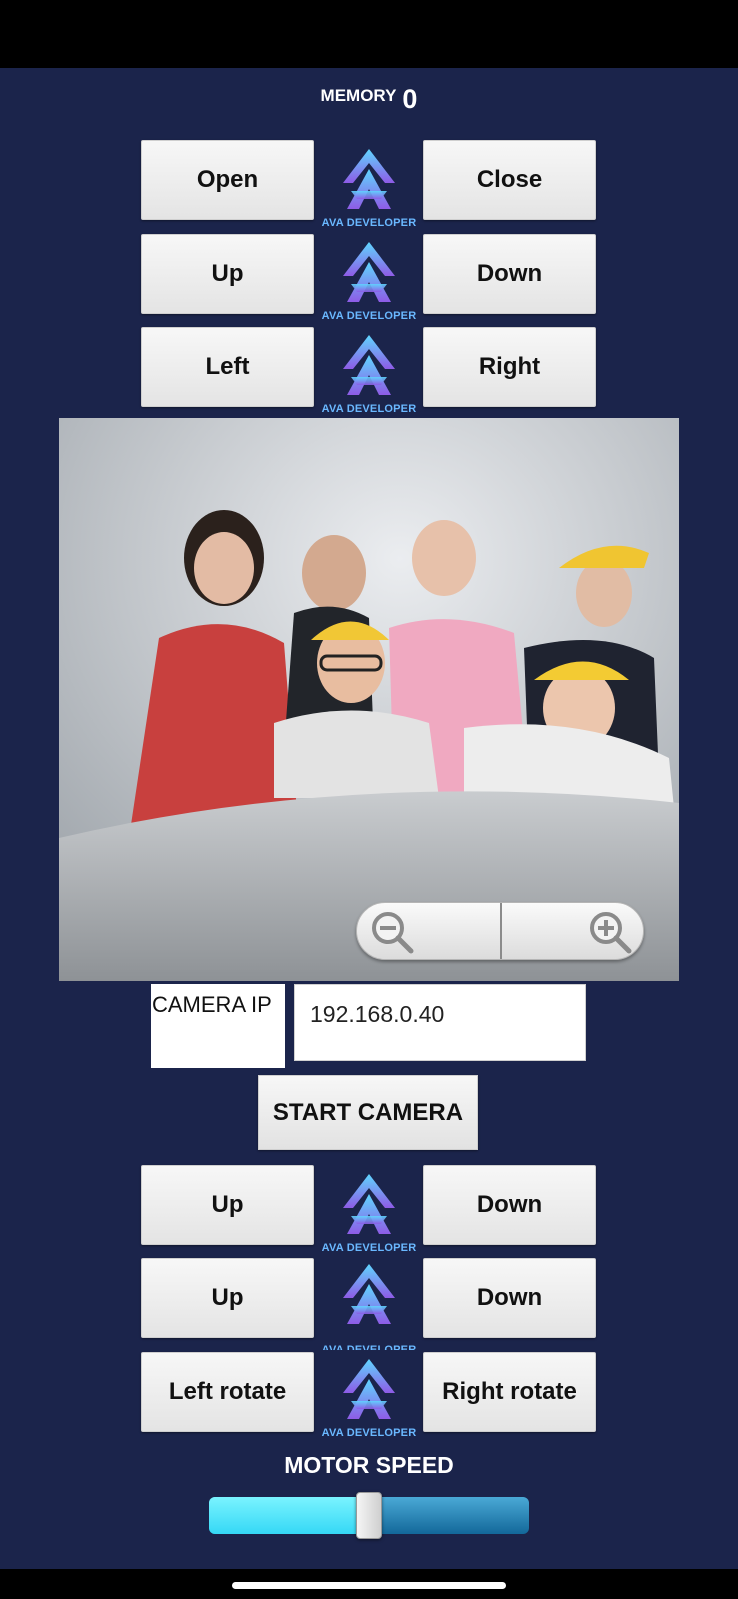 The height and width of the screenshot is (1599, 738). I want to click on right-rotate-button: Right rotate, so click(509, 1392).